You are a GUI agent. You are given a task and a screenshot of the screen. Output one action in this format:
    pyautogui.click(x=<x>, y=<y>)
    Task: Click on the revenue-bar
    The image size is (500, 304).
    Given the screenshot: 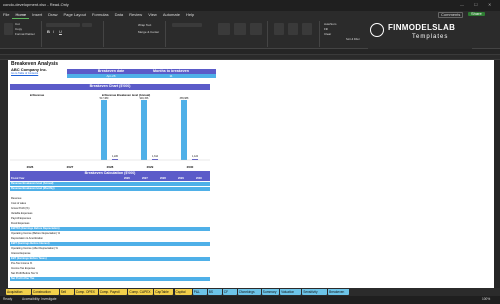 What is the action you would take?
    pyautogui.click(x=184, y=130)
    